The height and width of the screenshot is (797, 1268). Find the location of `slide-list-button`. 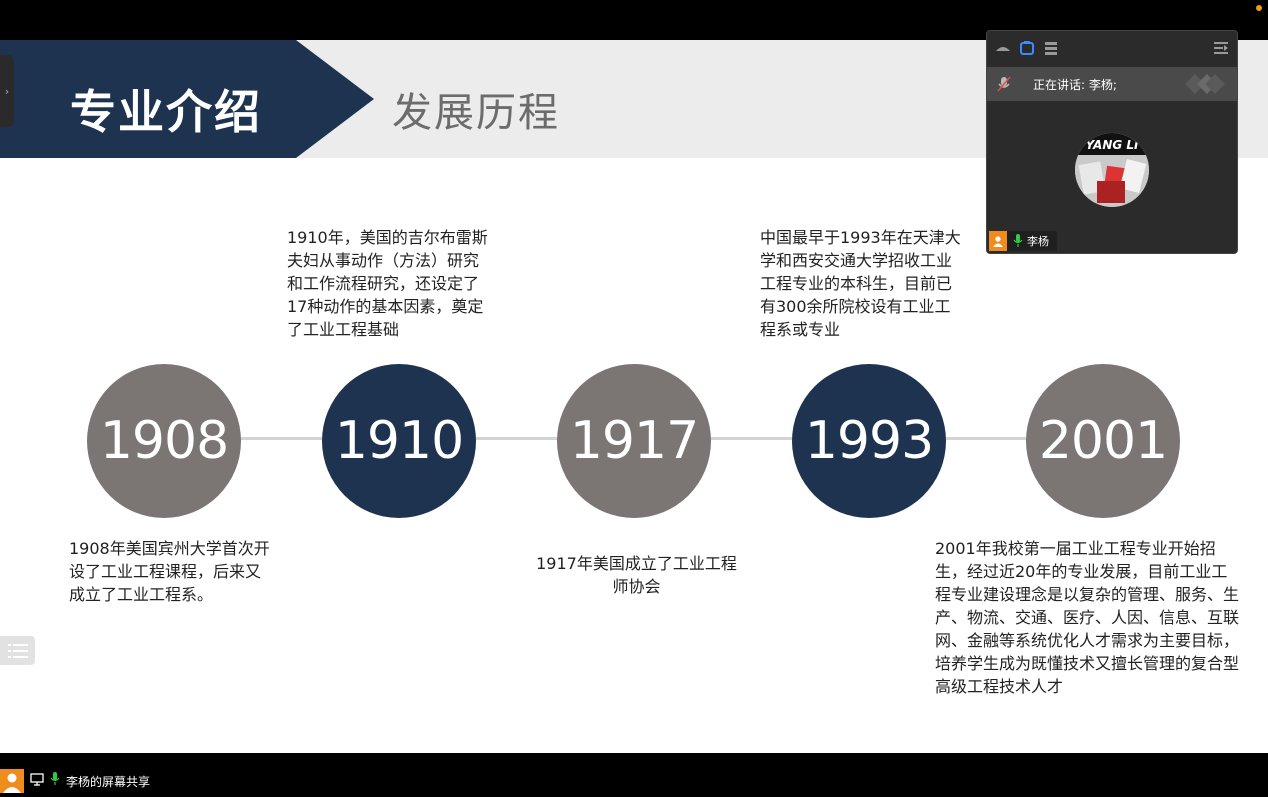

slide-list-button is located at coordinates (17, 650).